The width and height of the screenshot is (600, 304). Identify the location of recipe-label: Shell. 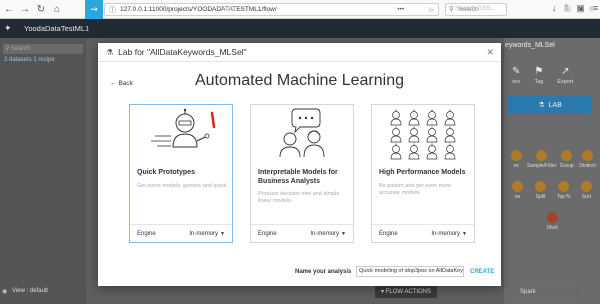
(552, 228).